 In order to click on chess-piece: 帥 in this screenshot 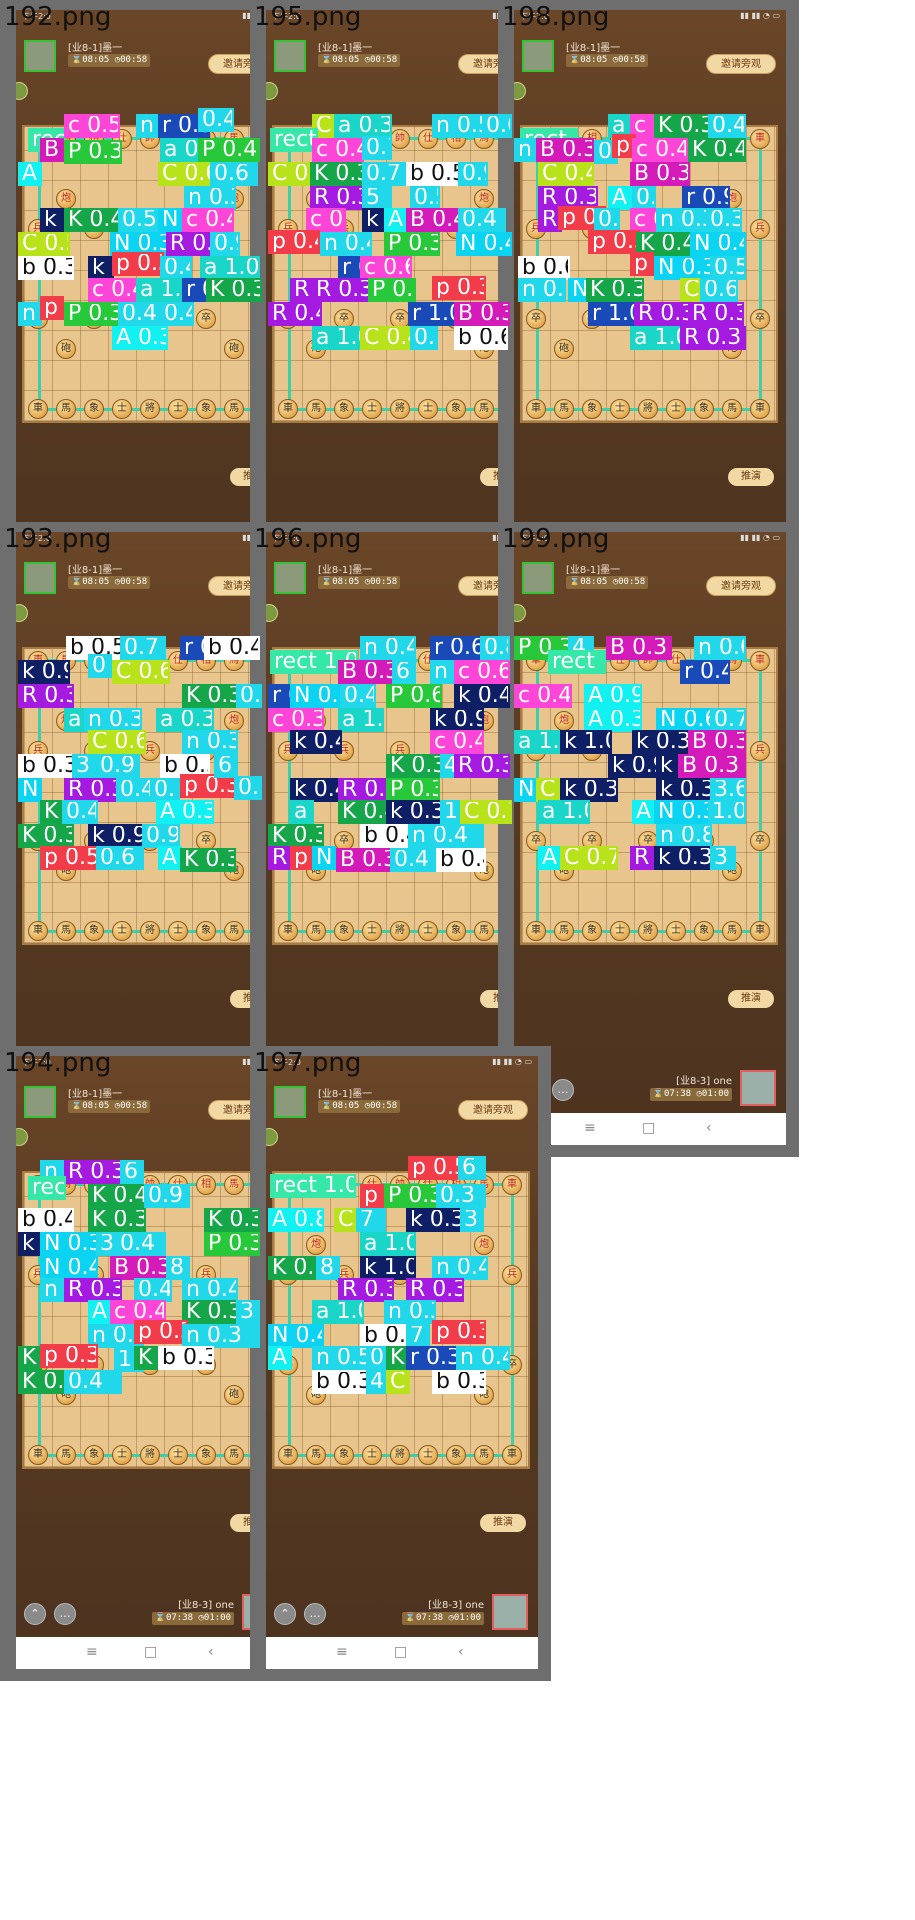, I will do `click(400, 139)`.